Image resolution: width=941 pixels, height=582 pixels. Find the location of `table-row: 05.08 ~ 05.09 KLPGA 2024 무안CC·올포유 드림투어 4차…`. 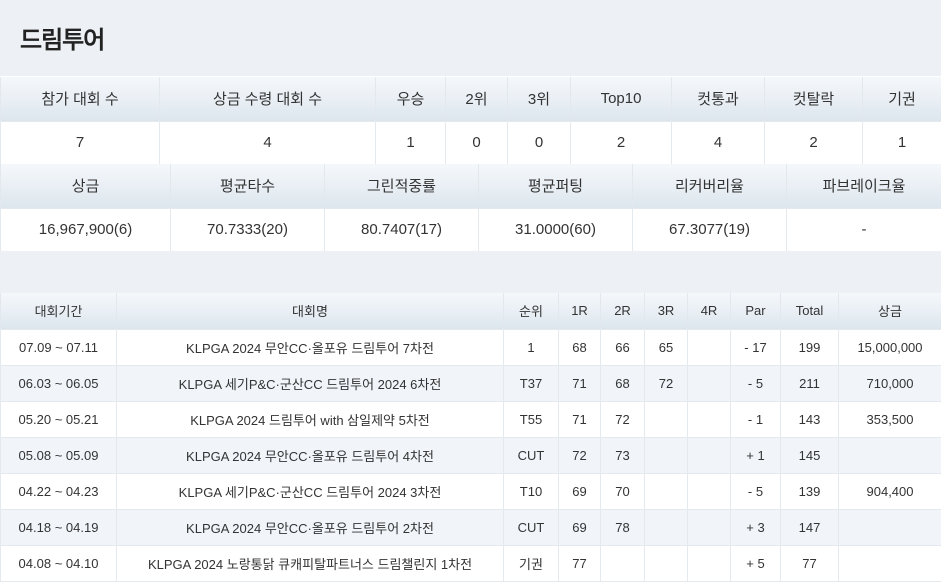

table-row: 05.08 ~ 05.09 KLPGA 2024 무안CC·올포유 드림투어 4차… is located at coordinates (470, 455).